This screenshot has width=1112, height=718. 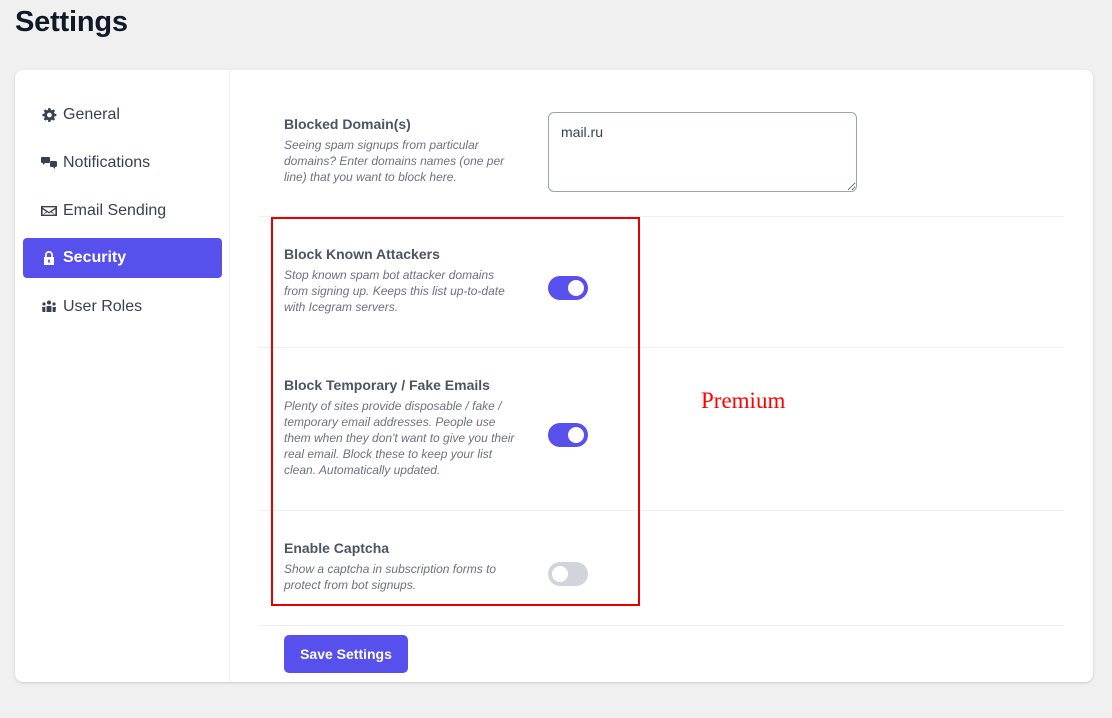 I want to click on setting-title: Blocked Domain(s), so click(x=347, y=124).